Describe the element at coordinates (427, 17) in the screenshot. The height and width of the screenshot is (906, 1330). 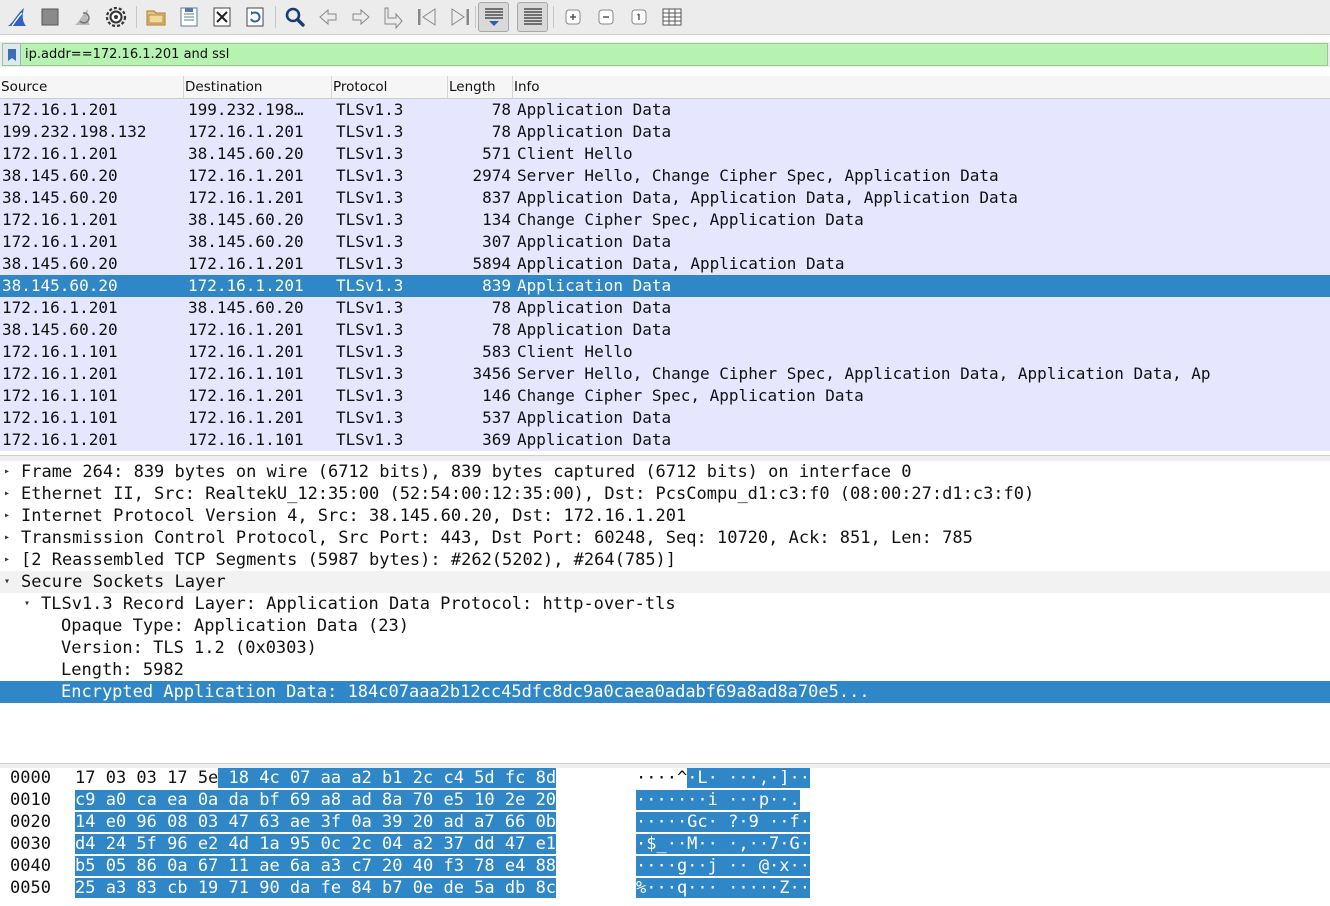
I see `first-packet-icon` at that location.